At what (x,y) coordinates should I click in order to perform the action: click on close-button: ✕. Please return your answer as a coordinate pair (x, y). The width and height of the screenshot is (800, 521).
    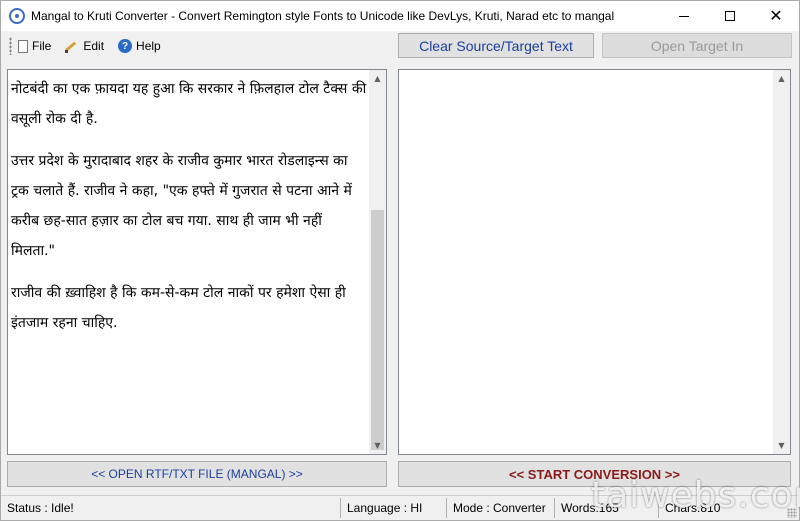
    Looking at the image, I should click on (776, 16).